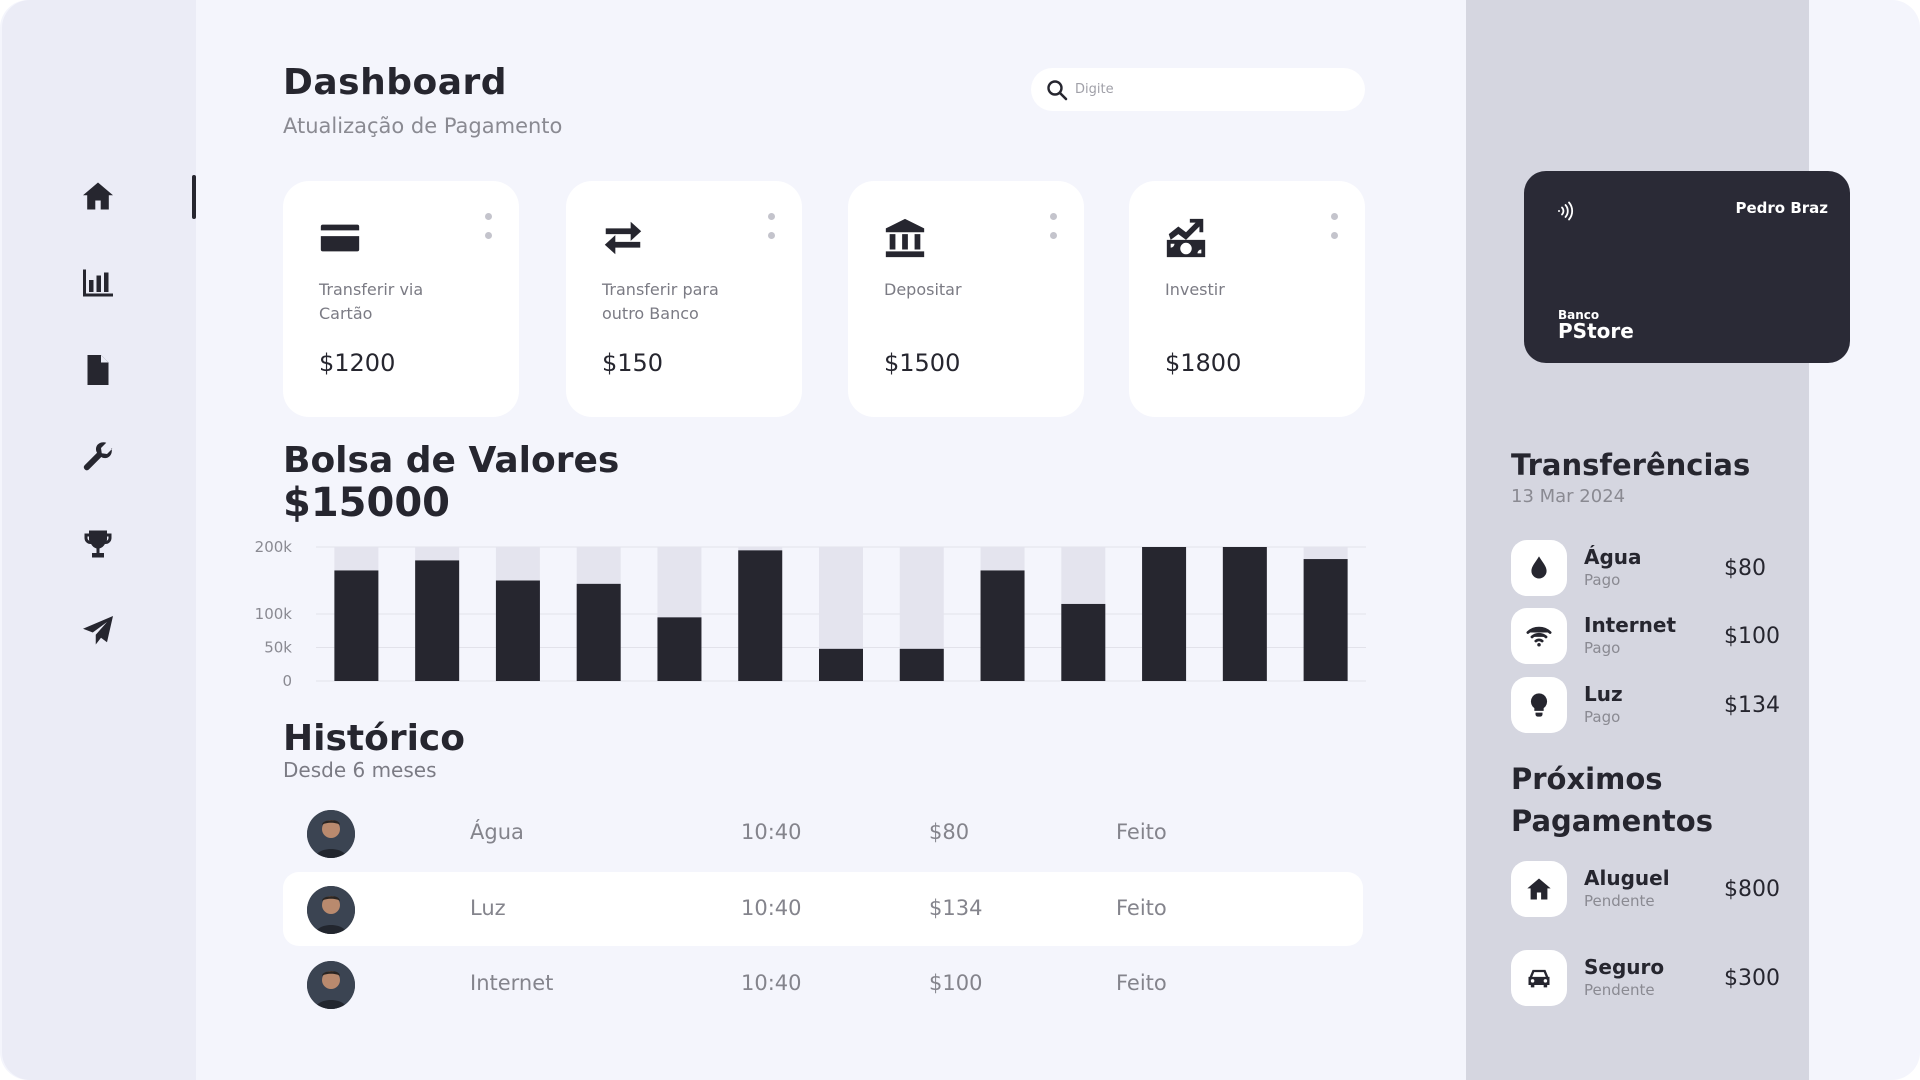 This screenshot has height=1080, width=1920. I want to click on document-icon, so click(98, 370).